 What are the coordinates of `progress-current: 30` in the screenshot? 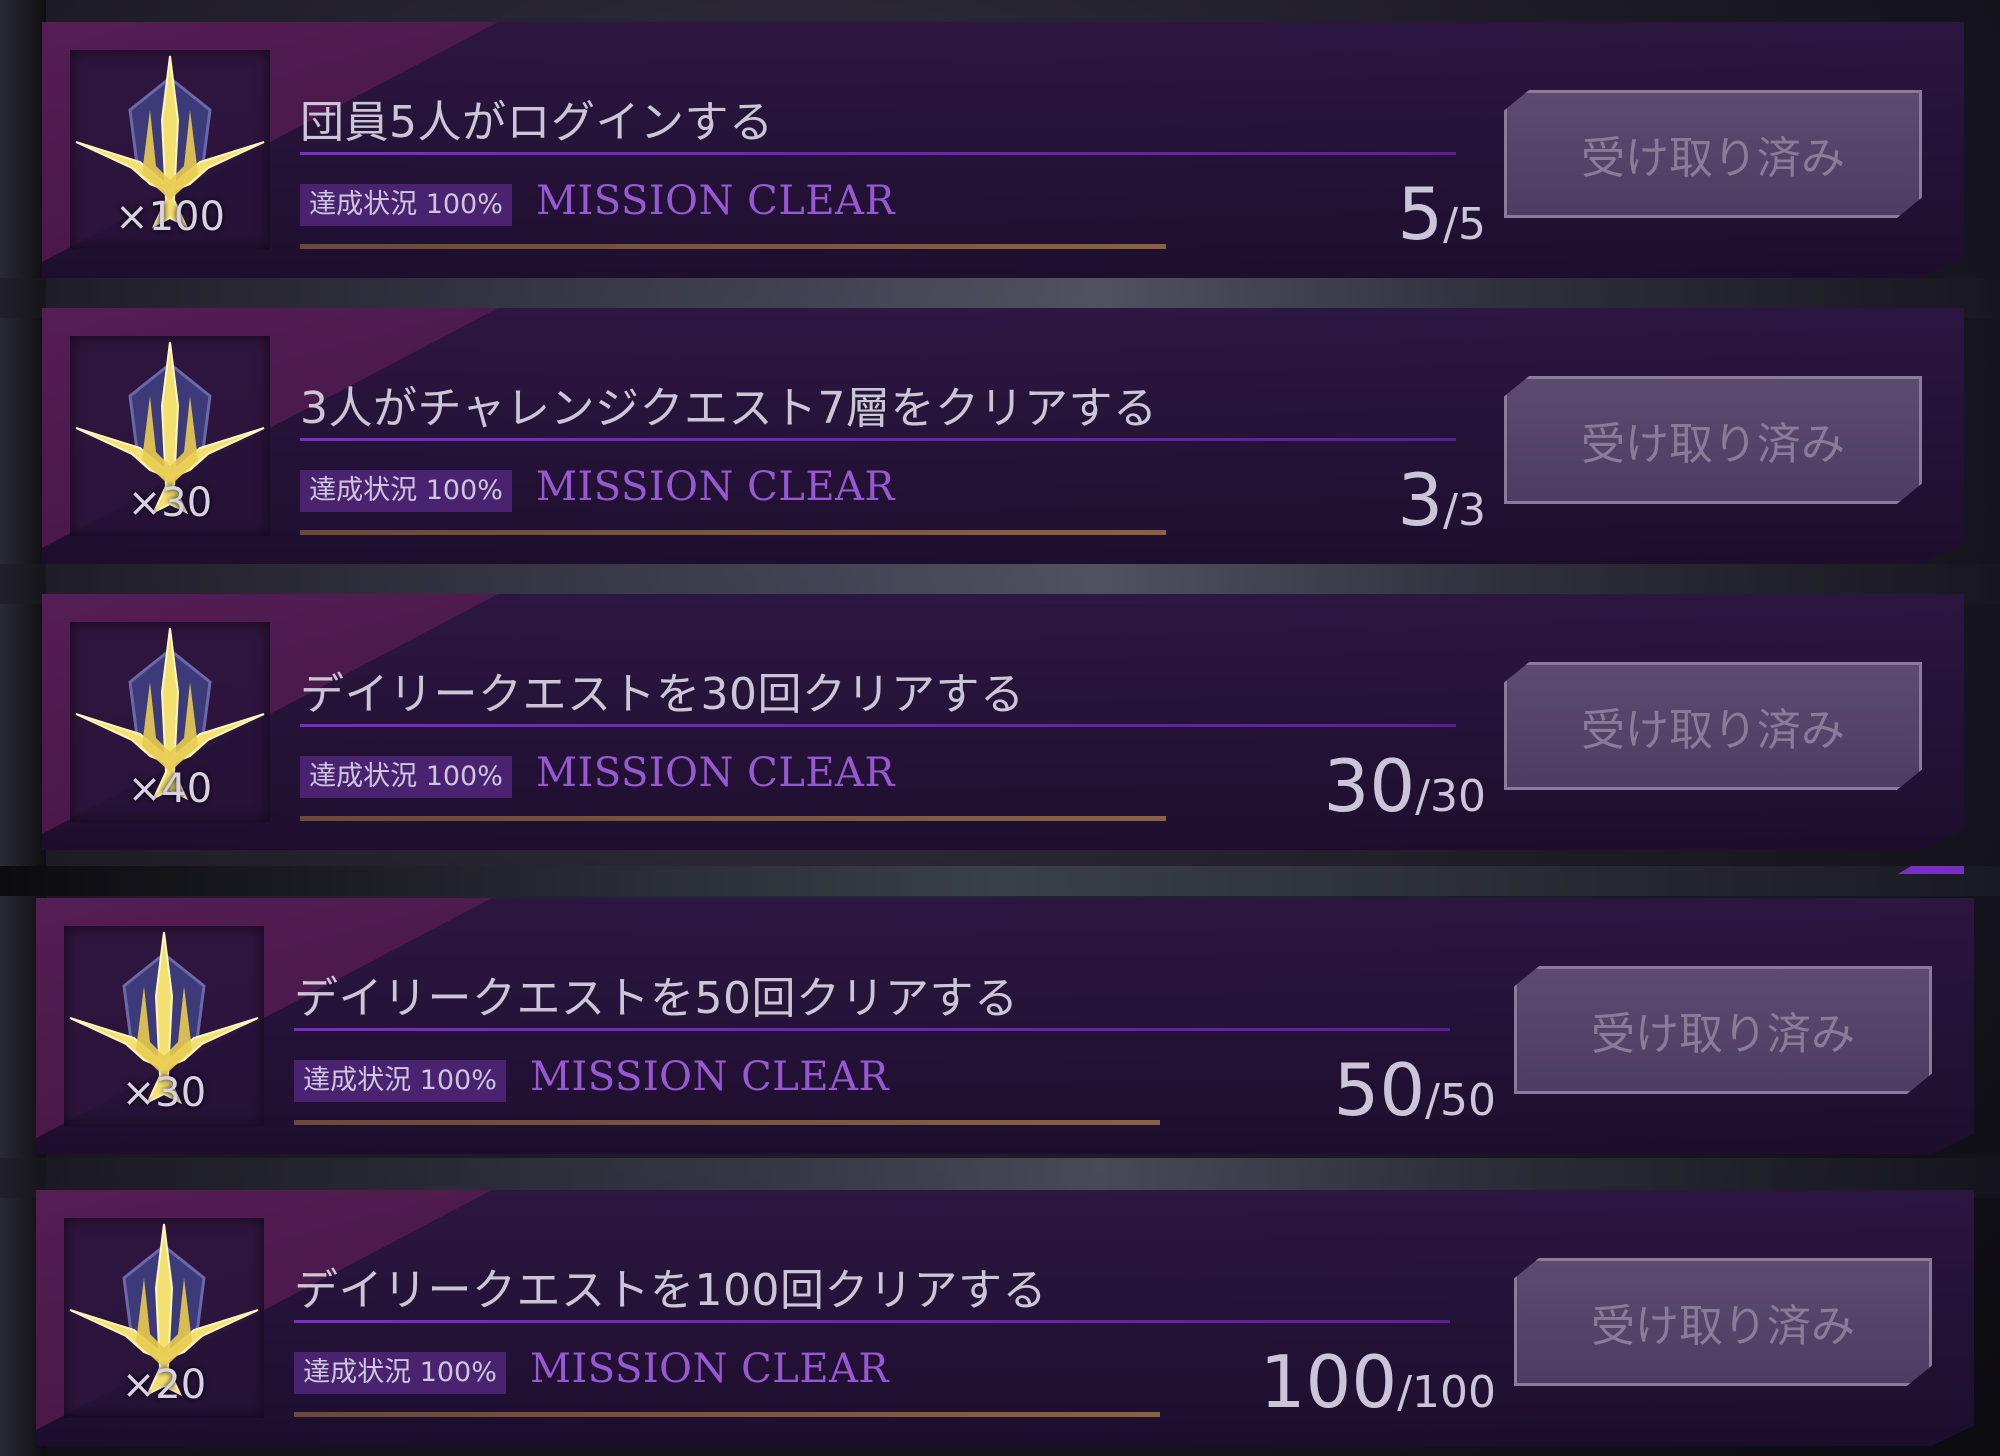 It's located at (1369, 786).